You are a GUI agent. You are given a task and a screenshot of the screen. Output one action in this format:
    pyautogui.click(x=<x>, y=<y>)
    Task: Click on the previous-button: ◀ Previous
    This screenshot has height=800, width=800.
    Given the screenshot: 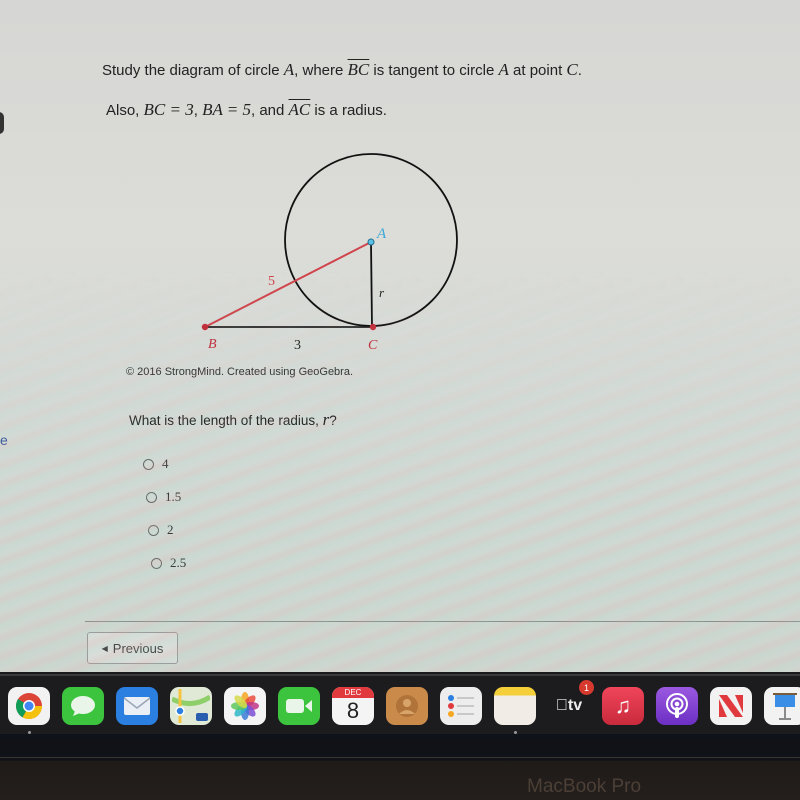 What is the action you would take?
    pyautogui.click(x=132, y=648)
    